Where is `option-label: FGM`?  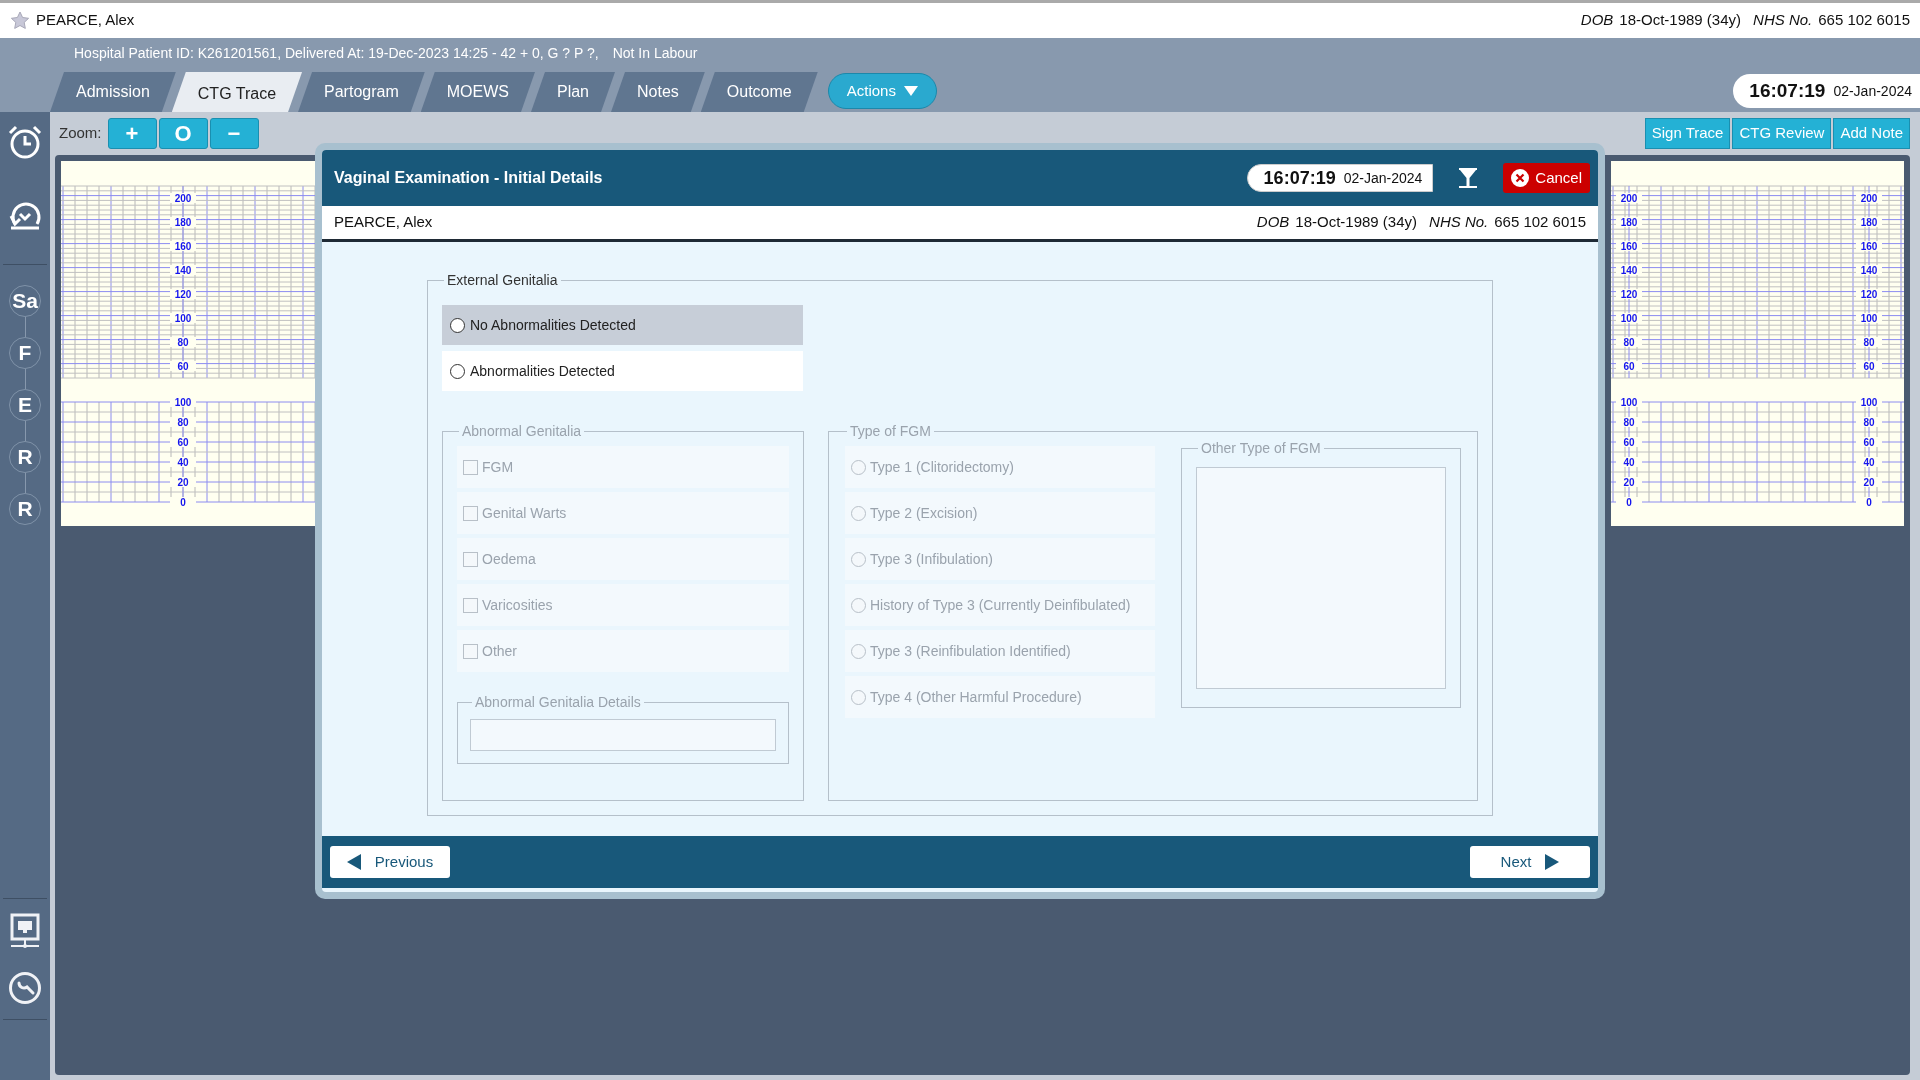
option-label: FGM is located at coordinates (498, 467).